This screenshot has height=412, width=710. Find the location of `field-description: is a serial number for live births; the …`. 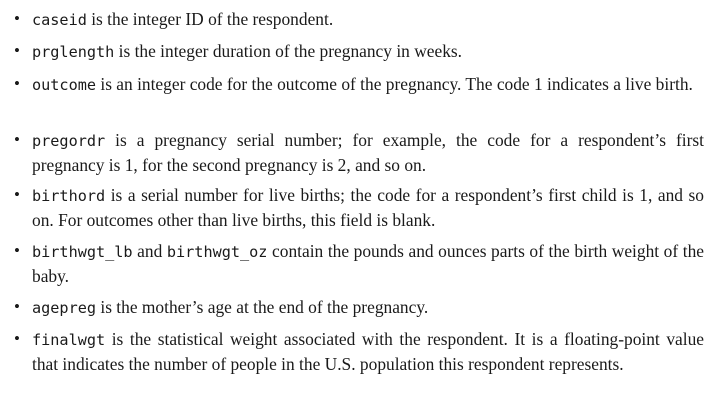

field-description: is a serial number for live births; the … is located at coordinates (368, 207).